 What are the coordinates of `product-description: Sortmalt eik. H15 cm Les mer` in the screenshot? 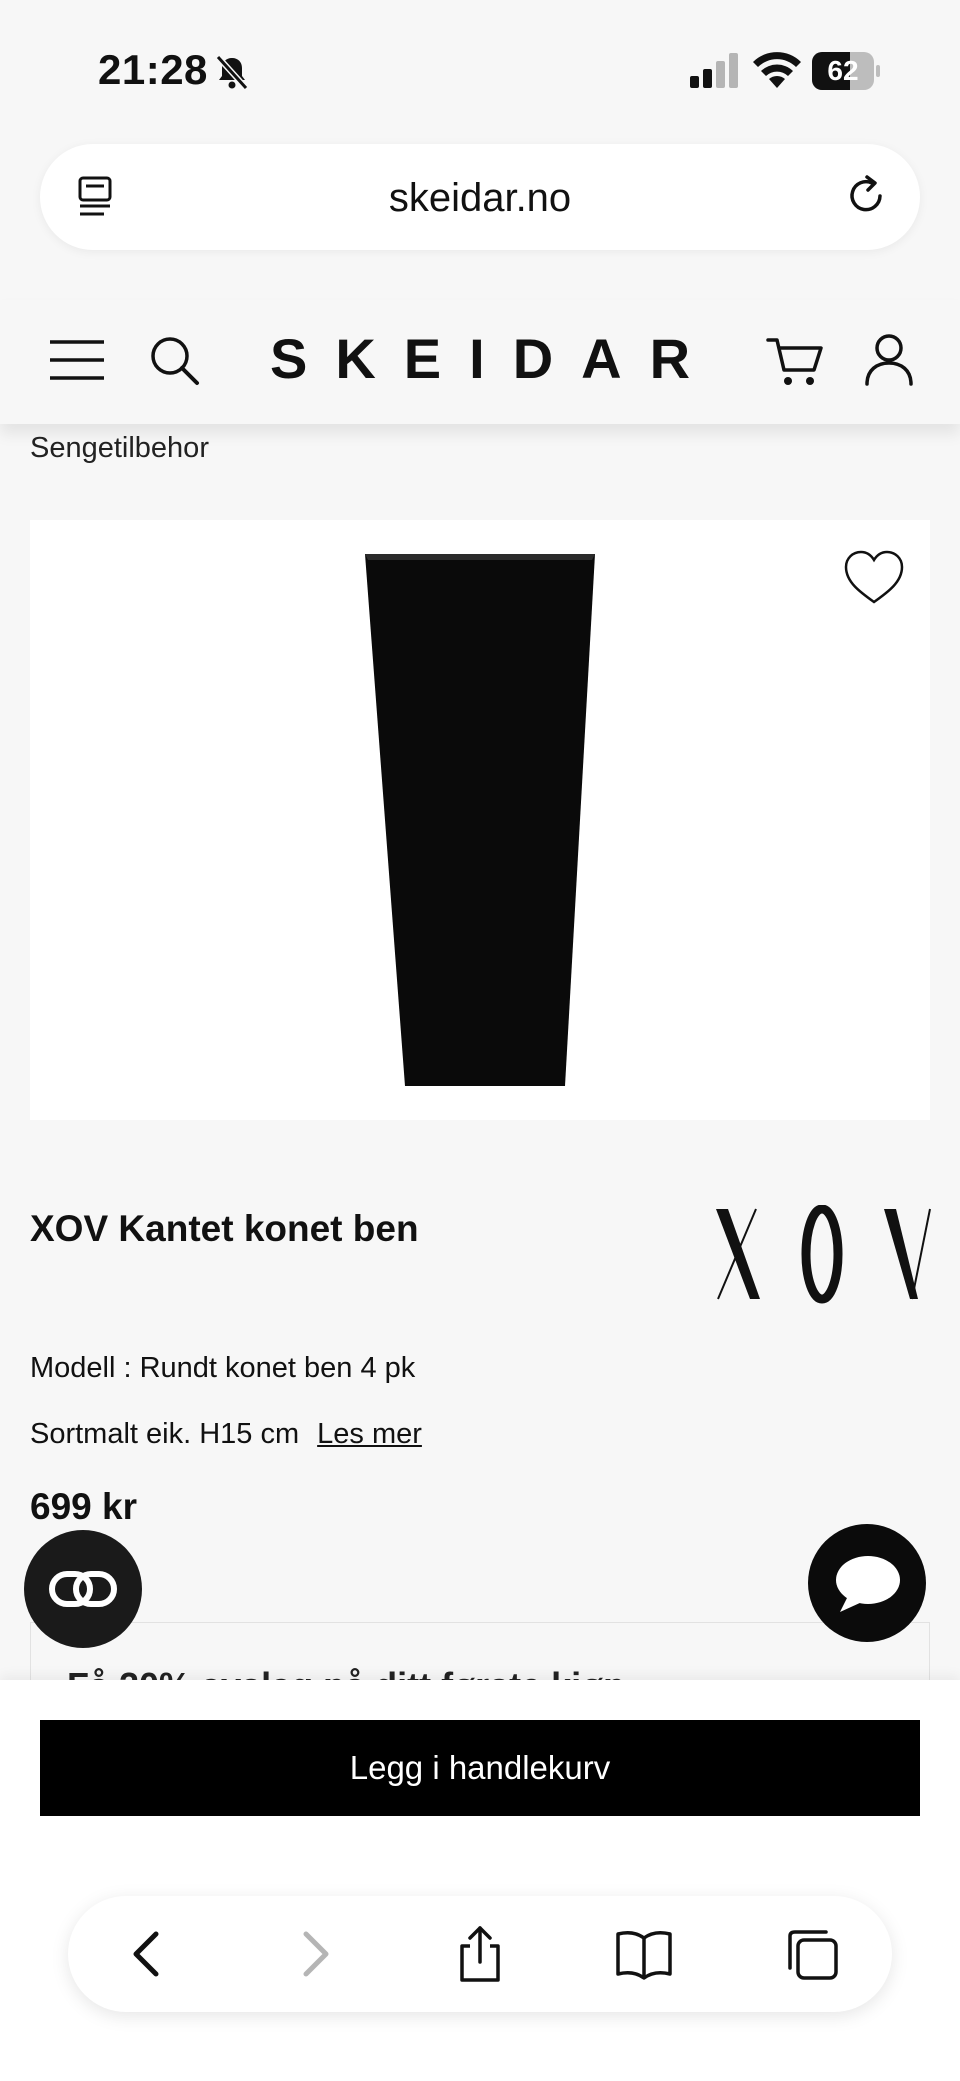 It's located at (226, 1434).